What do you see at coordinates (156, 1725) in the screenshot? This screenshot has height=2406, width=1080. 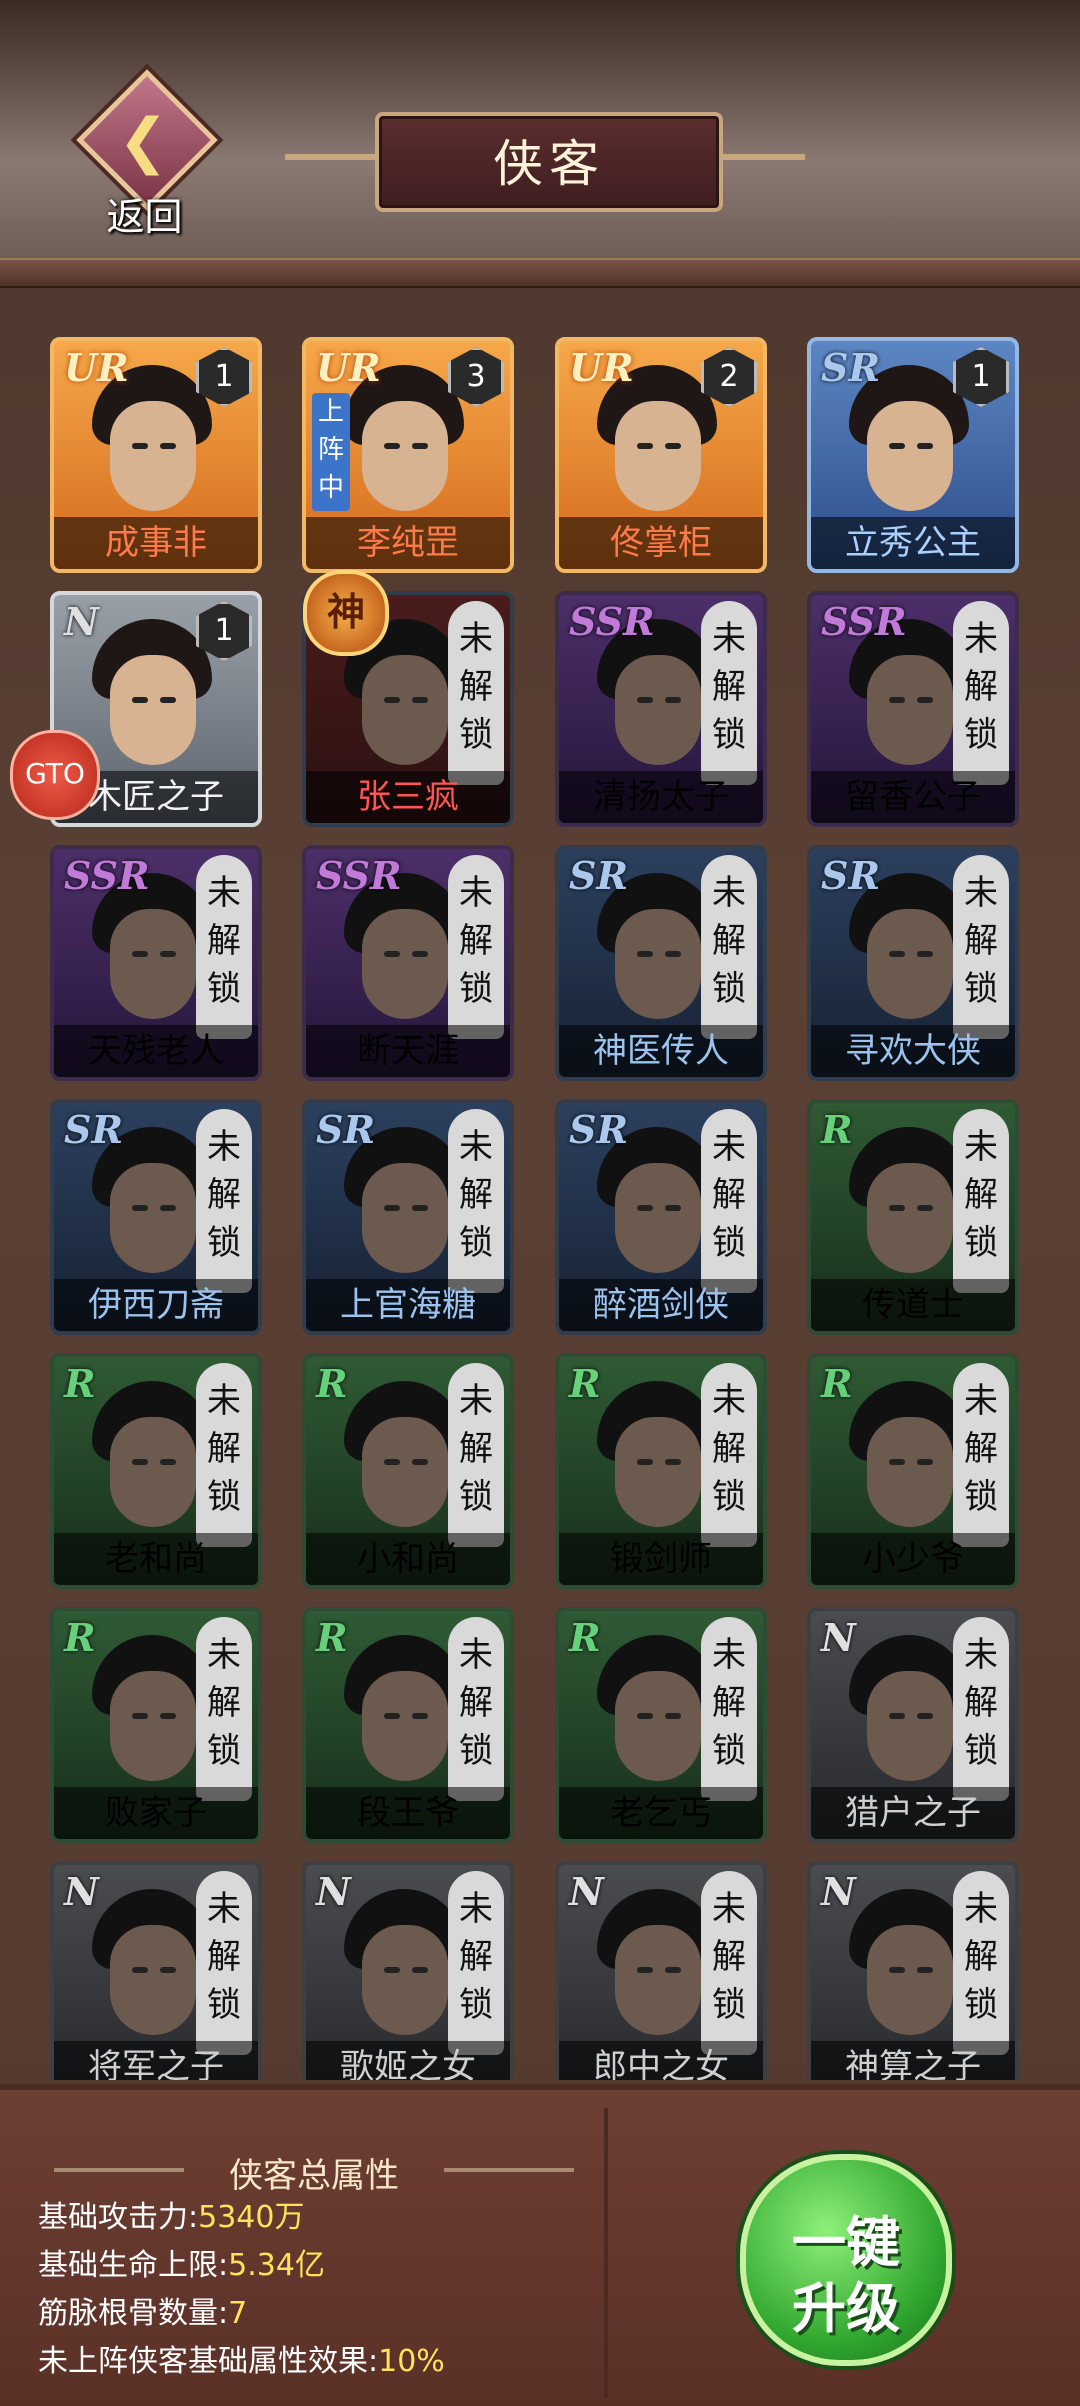 I see `hero-card: R 未解锁 败家子` at bounding box center [156, 1725].